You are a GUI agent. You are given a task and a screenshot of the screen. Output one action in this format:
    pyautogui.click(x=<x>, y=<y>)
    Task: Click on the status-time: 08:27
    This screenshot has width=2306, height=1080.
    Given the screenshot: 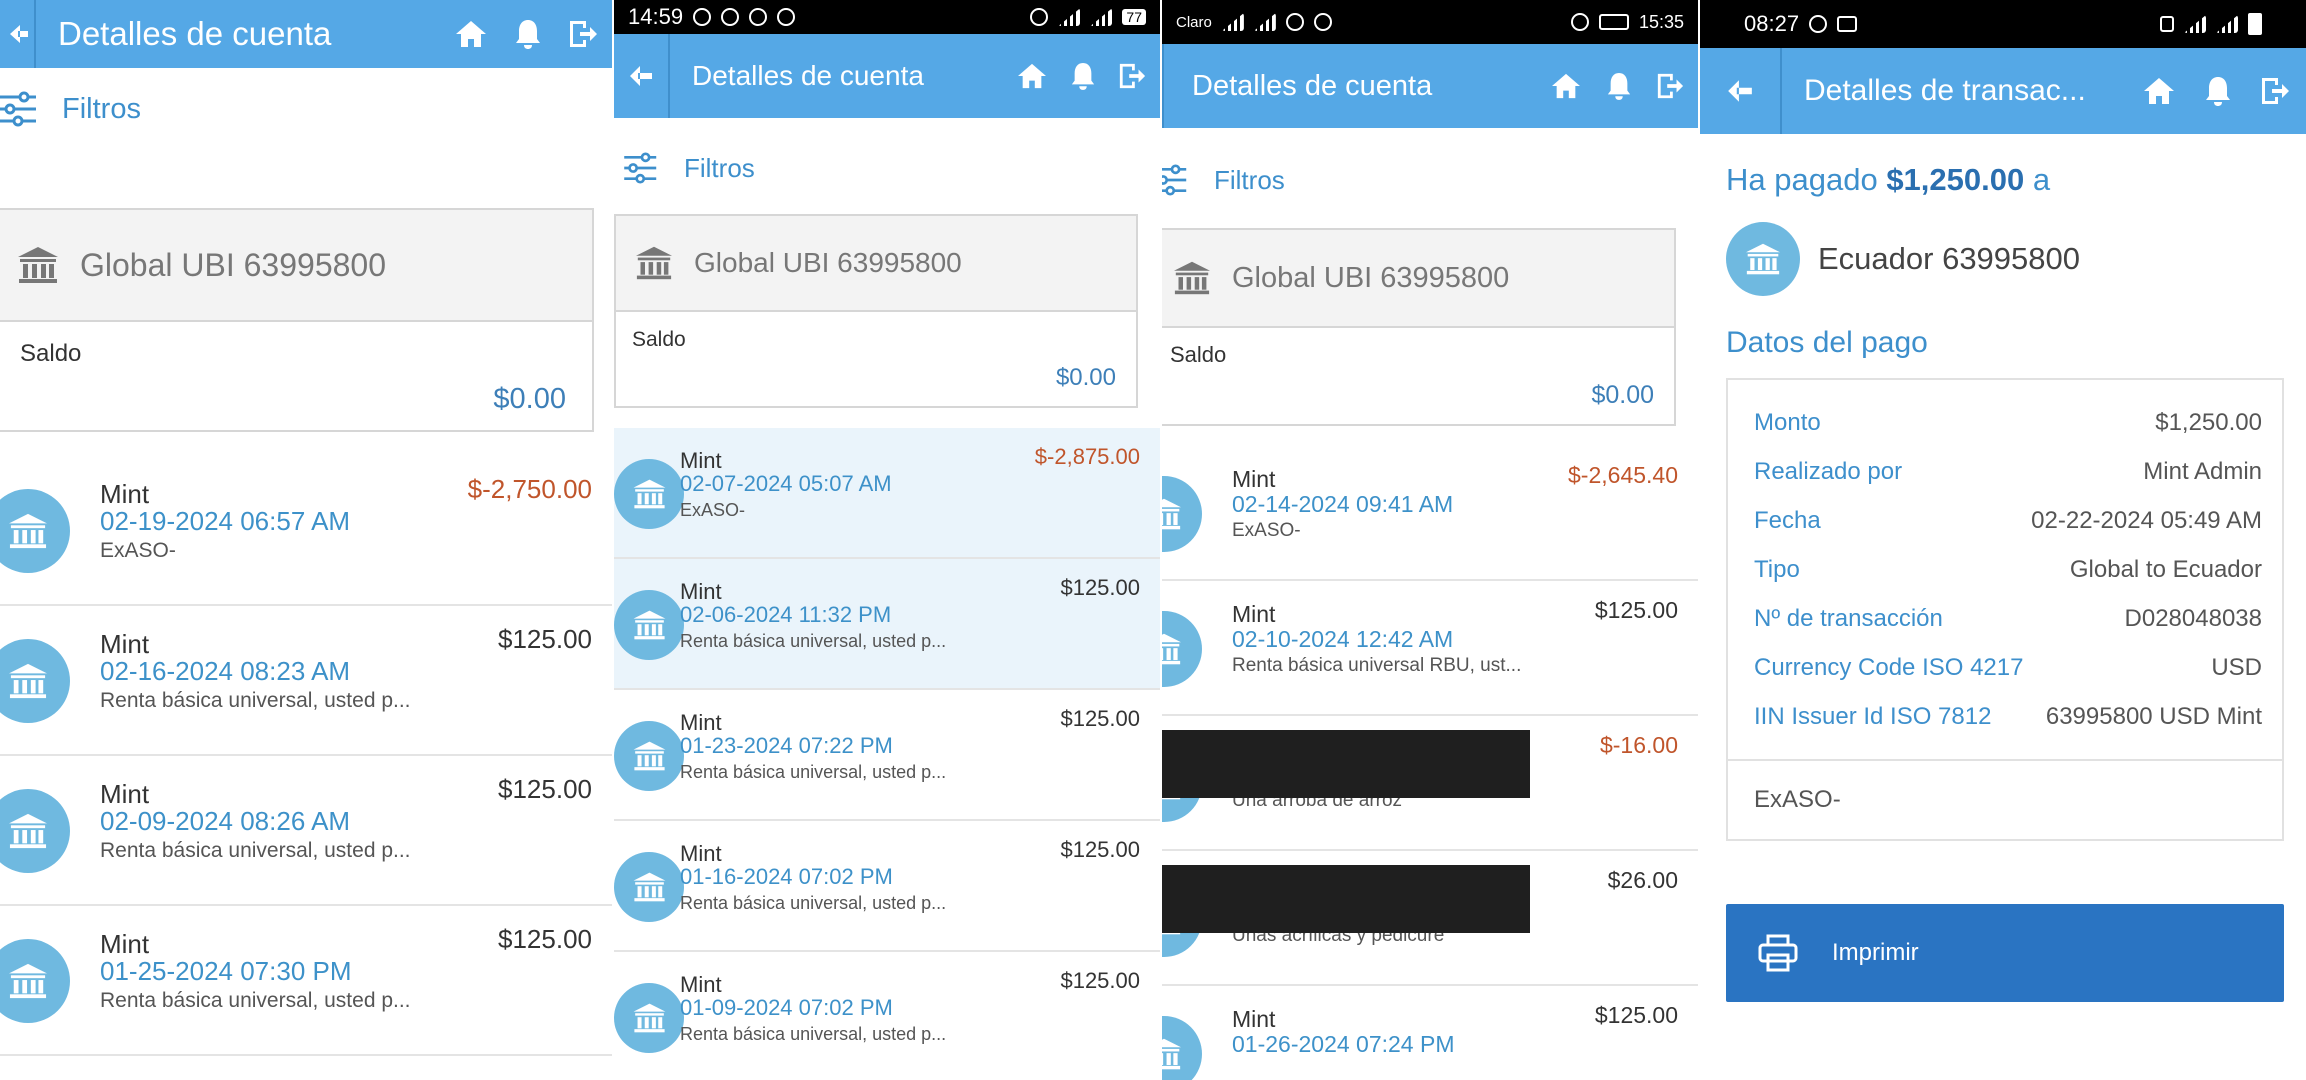 What is the action you would take?
    pyautogui.click(x=1772, y=23)
    